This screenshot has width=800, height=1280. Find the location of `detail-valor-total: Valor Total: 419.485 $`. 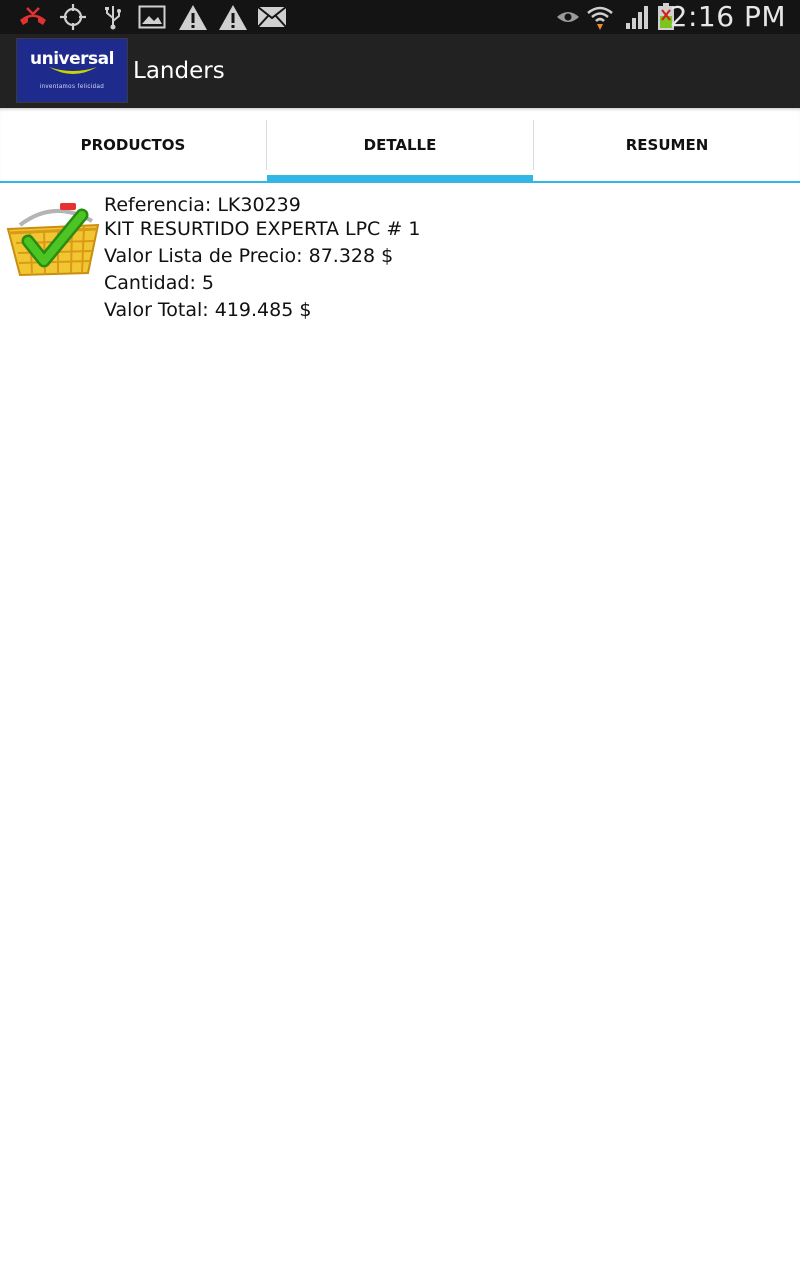

detail-valor-total: Valor Total: 419.485 $ is located at coordinates (208, 310).